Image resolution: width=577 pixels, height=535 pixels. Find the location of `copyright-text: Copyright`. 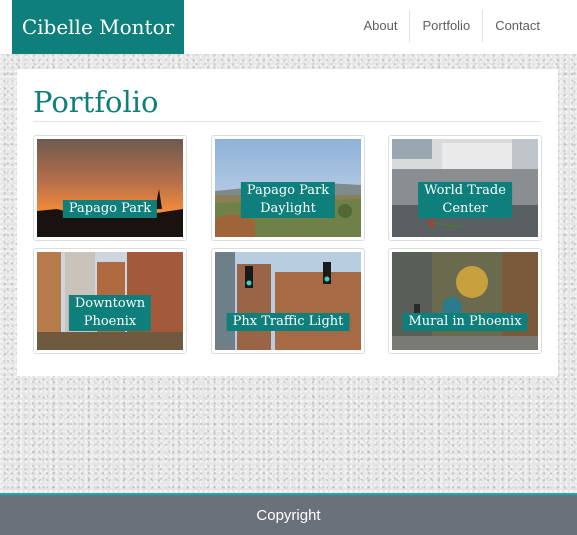

copyright-text: Copyright is located at coordinates (288, 515).